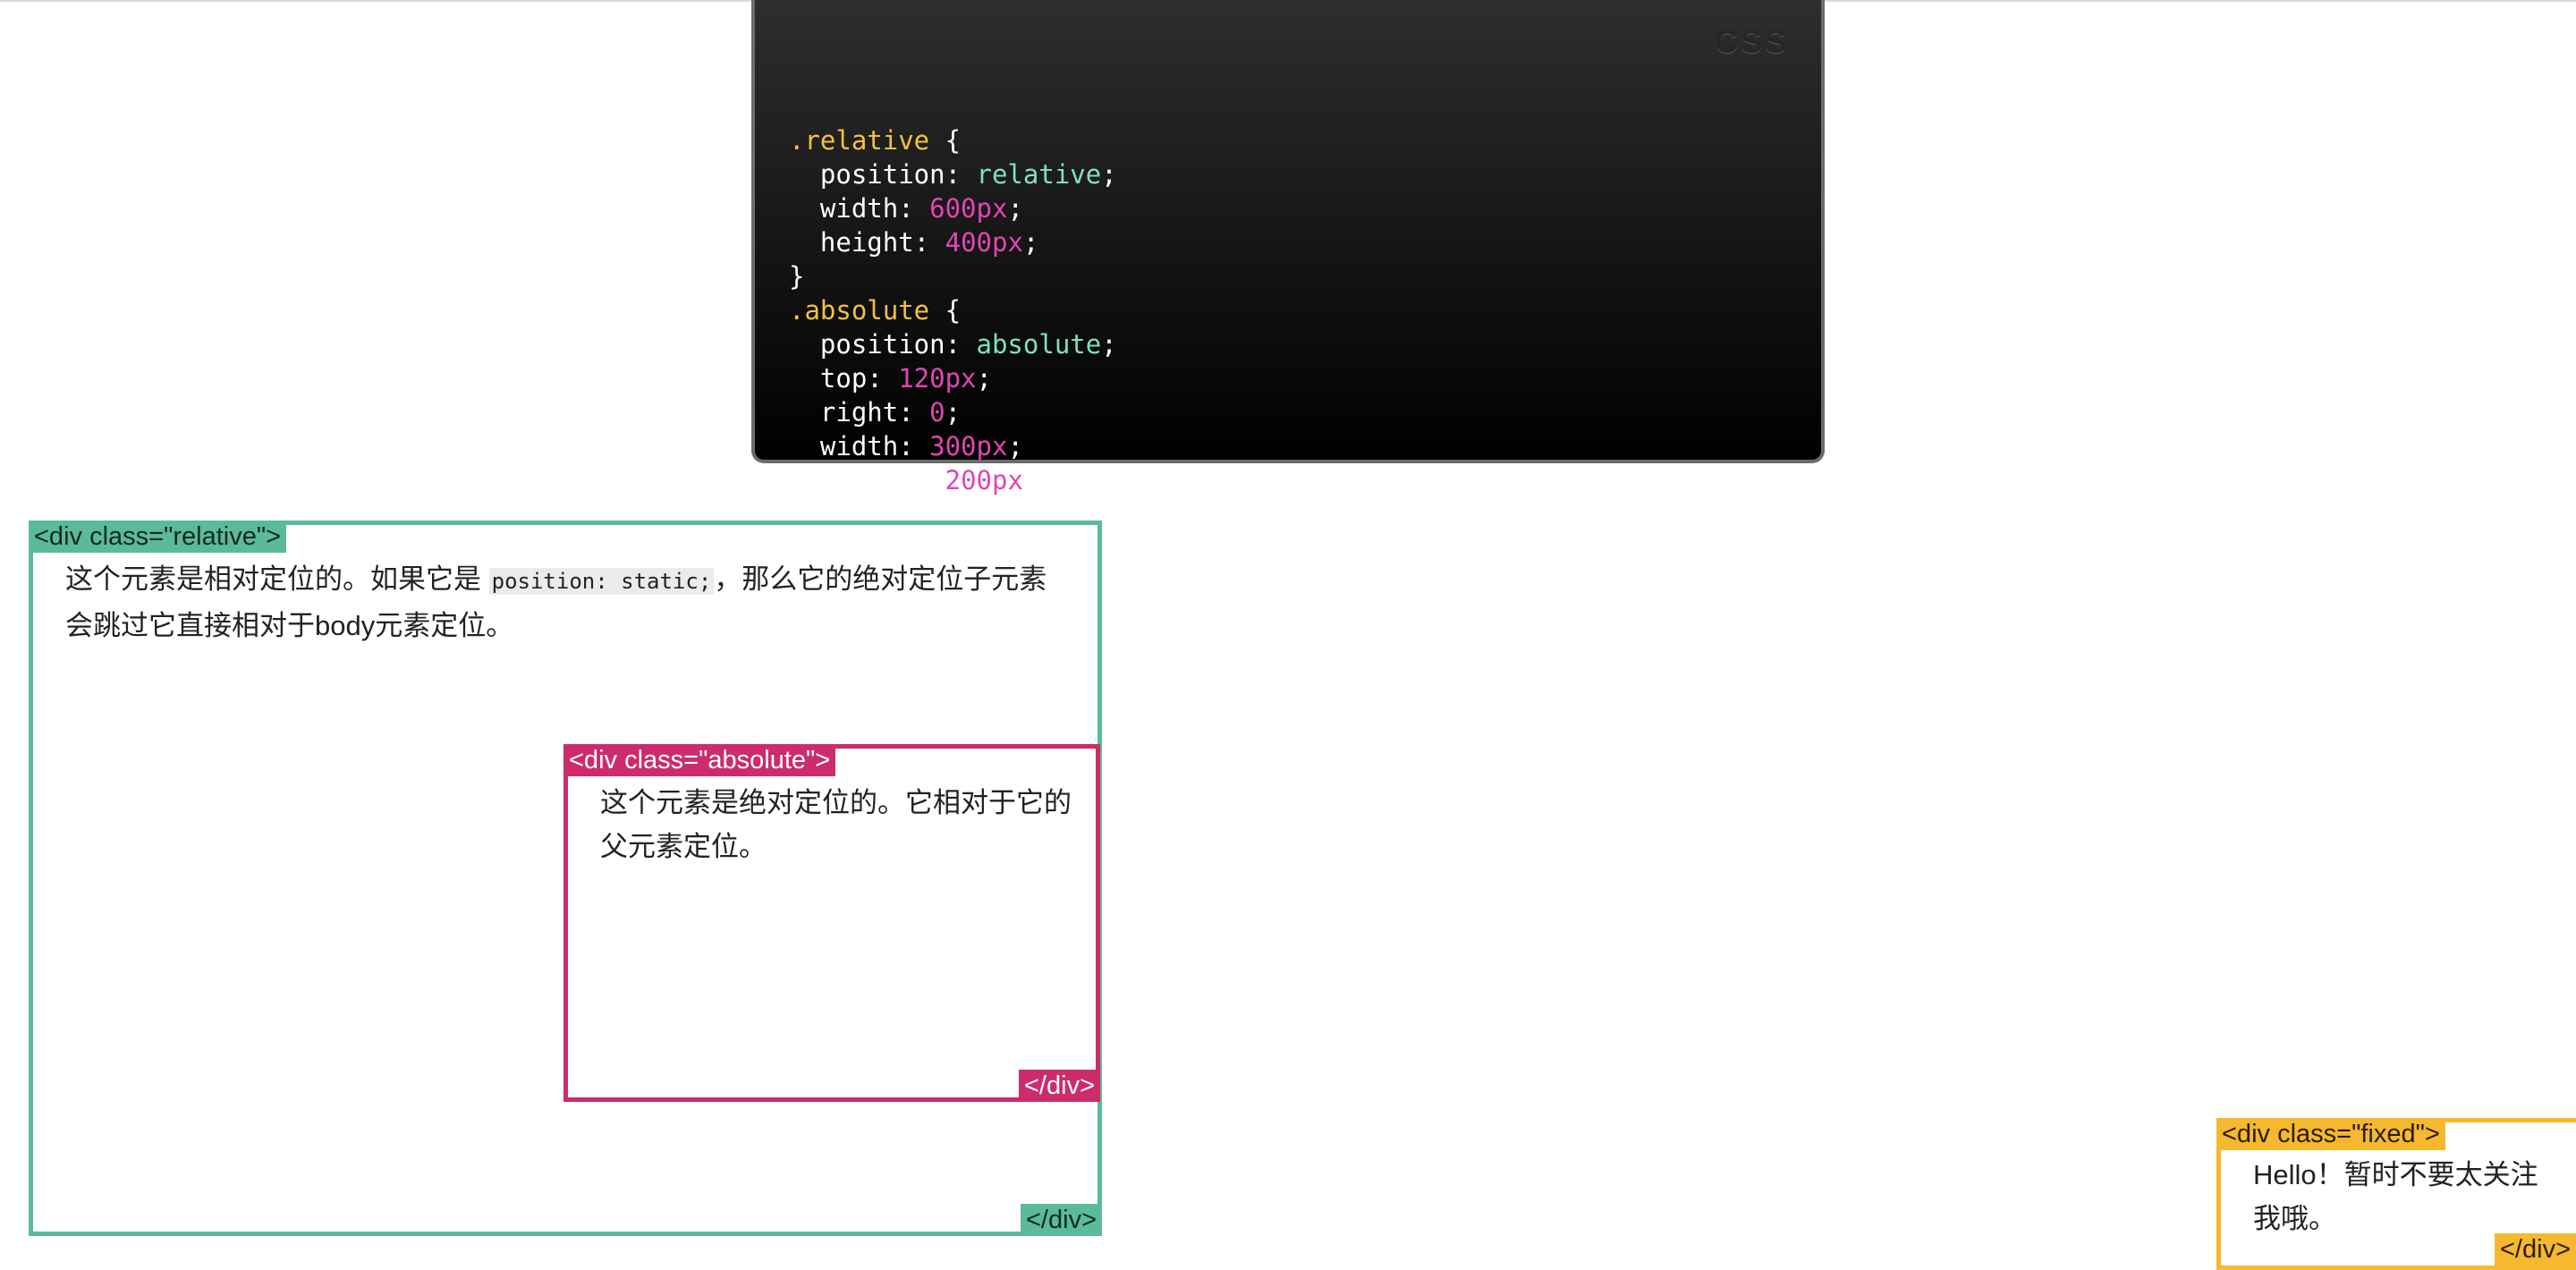 This screenshot has height=1270, width=2576. I want to click on relative-text-before: 这个元素是相对定位的。如果它是, so click(277, 579).